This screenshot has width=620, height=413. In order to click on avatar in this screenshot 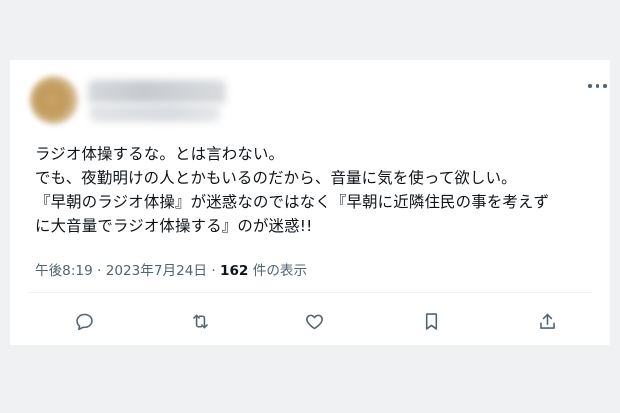, I will do `click(54, 100)`.